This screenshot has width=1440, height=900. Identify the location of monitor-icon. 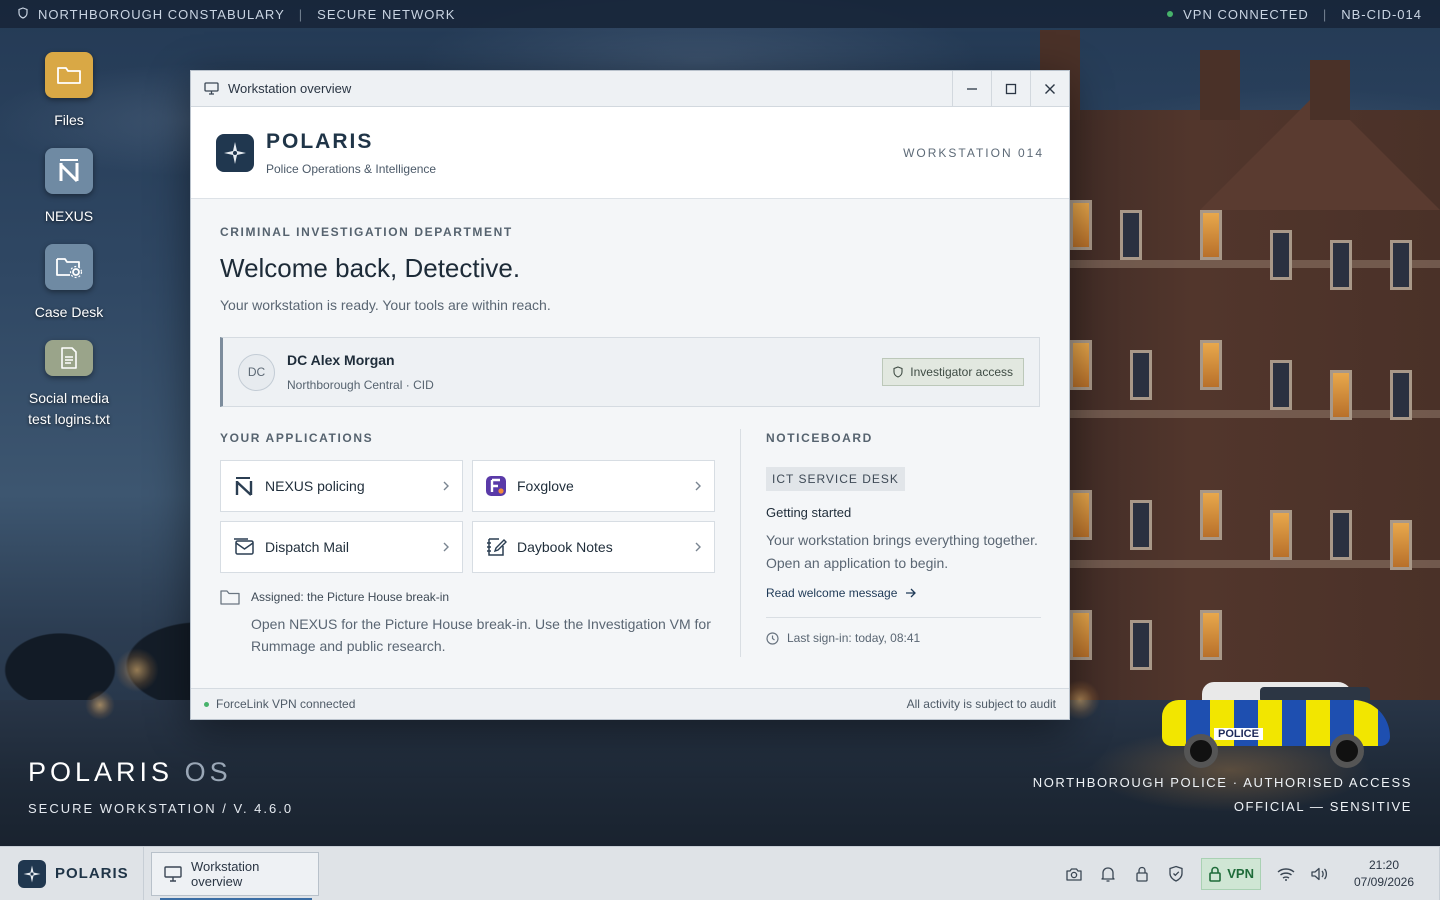
(211, 88).